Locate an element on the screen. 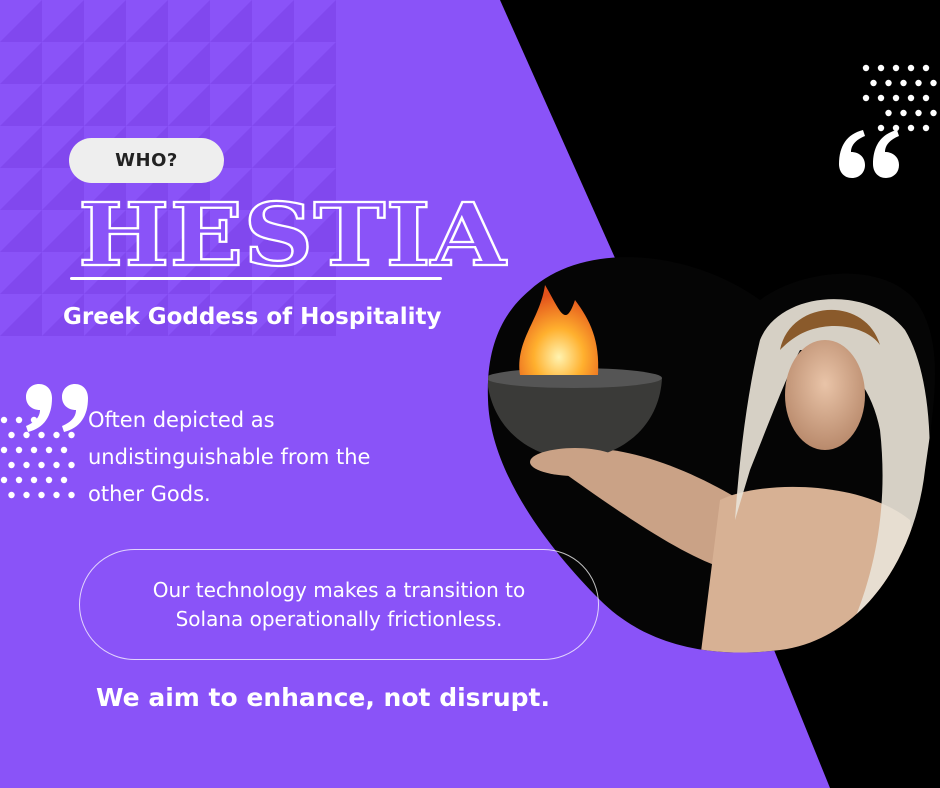 This screenshot has width=940, height=788. tagline: We aim to enhance, not disrupt. is located at coordinates (323, 697).